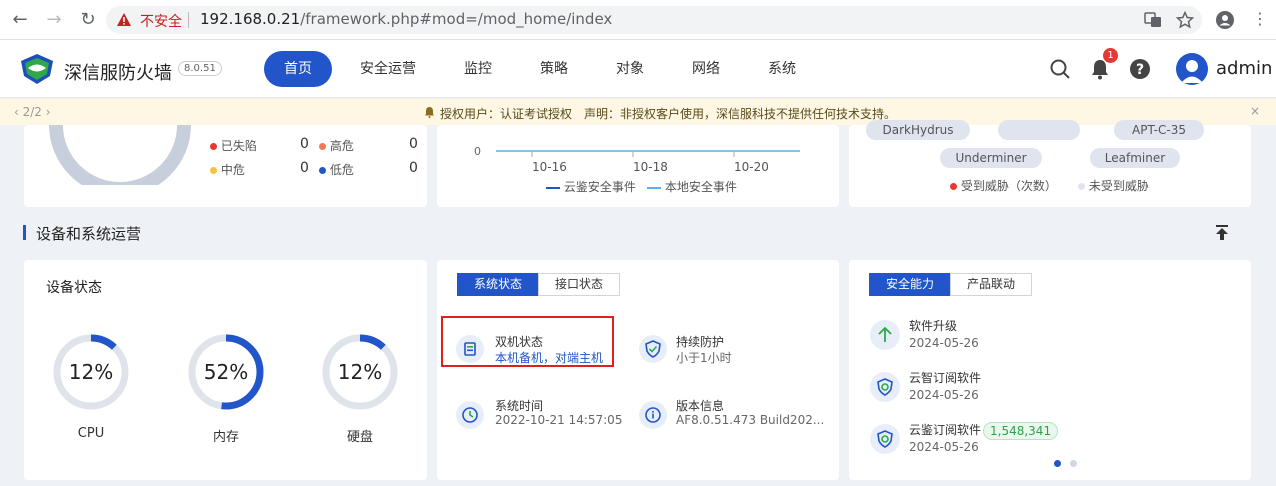 The width and height of the screenshot is (1276, 486). What do you see at coordinates (1039, 130) in the screenshot?
I see `threat-tag` at bounding box center [1039, 130].